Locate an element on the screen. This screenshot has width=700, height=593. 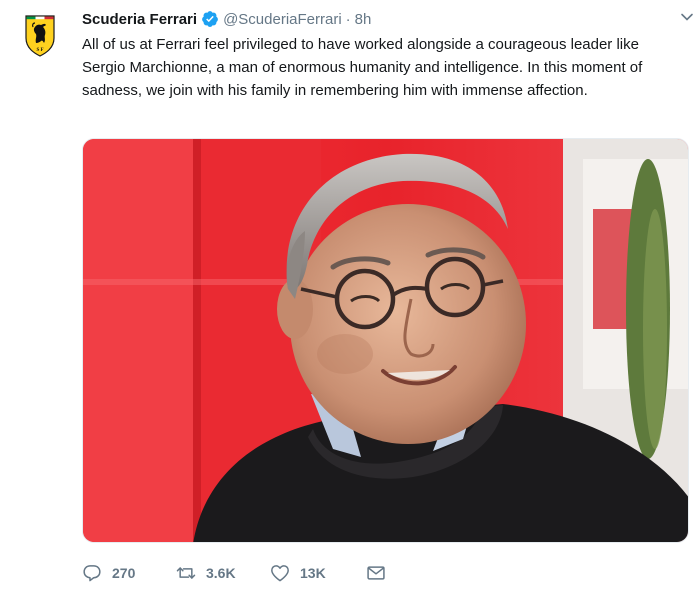
retweet-icon is located at coordinates (186, 573).